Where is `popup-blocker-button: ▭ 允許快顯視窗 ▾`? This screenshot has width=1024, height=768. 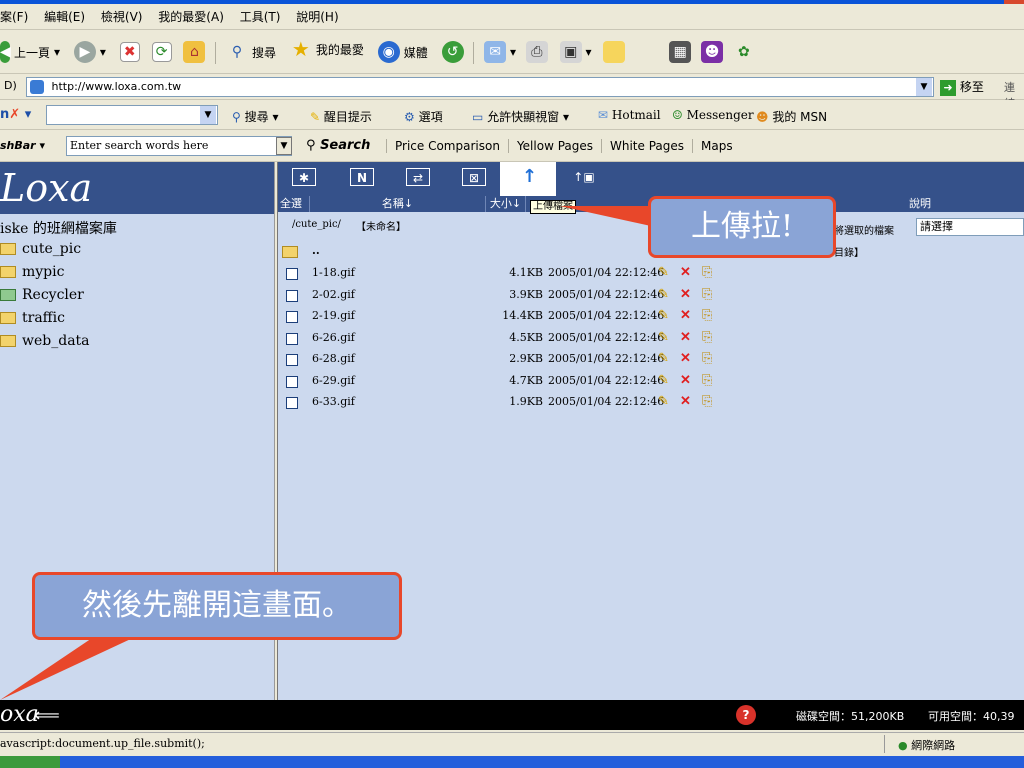
popup-blocker-button: ▭ 允許快顯視窗 ▾ is located at coordinates (520, 116).